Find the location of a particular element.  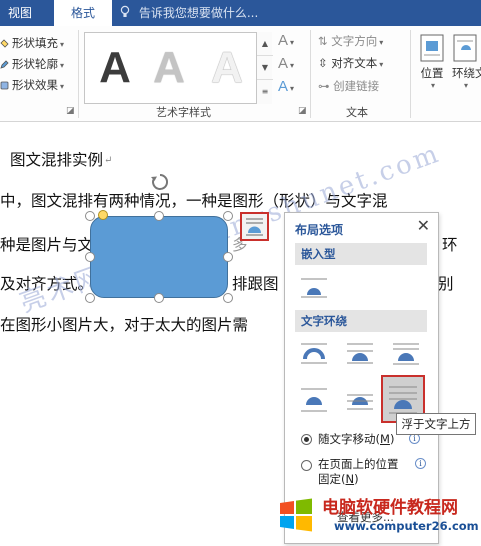

move-with-text-label: 随文字移动(M) is located at coordinates (356, 439).